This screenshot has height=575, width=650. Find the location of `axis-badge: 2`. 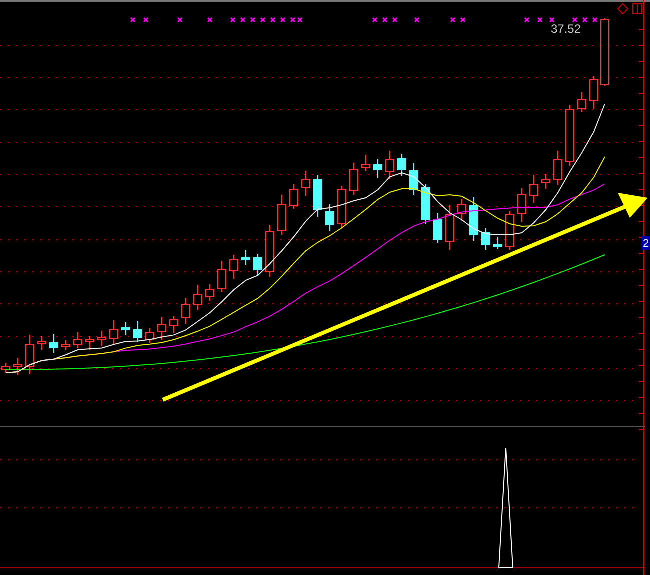

axis-badge: 2 is located at coordinates (646, 243).